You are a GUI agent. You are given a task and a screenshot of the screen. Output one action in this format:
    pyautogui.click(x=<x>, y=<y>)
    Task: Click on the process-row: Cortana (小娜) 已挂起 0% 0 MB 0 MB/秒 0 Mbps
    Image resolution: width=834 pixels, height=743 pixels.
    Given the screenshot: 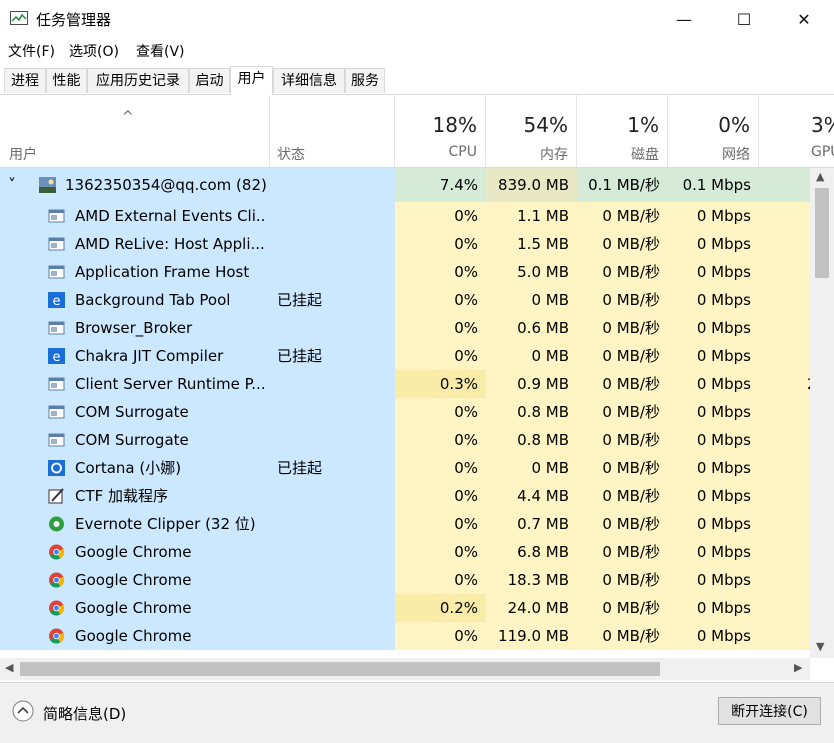 What is the action you would take?
    pyautogui.click(x=405, y=468)
    